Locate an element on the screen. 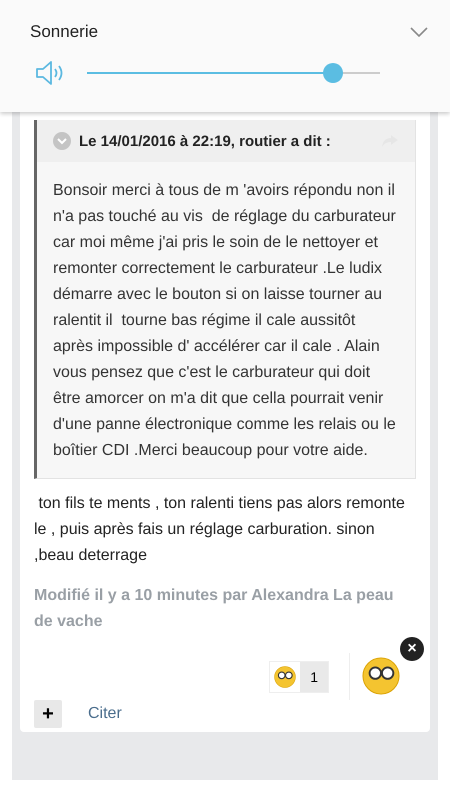  edited-note: Modifié il y a 10 minutes par Alexandra La peau de vache is located at coordinates (214, 609).